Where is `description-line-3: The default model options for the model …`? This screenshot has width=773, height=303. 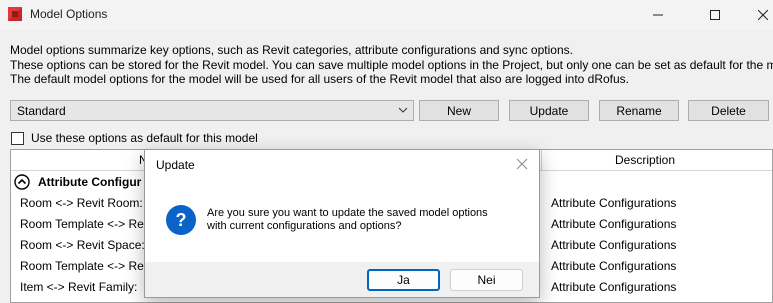
description-line-3: The default model options for the model … is located at coordinates (320, 79).